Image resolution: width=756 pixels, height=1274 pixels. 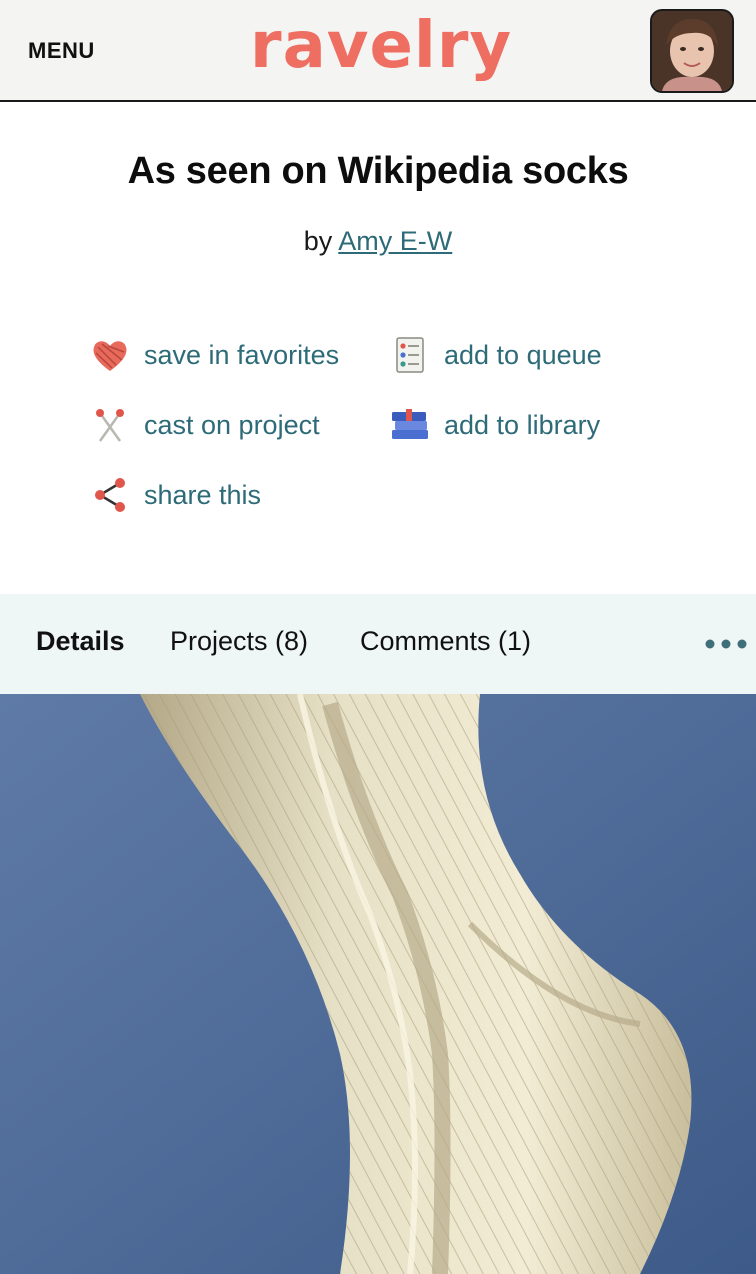 I want to click on share-this-button: share this, so click(x=175, y=495).